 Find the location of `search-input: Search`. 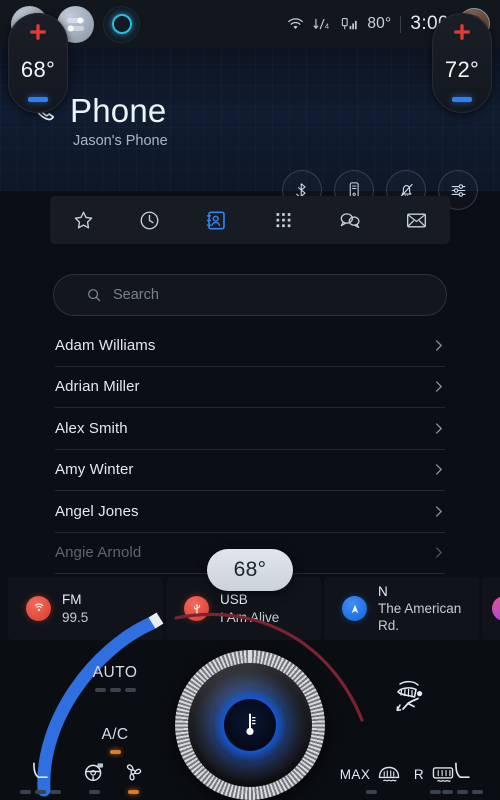

search-input: Search is located at coordinates (250, 295).